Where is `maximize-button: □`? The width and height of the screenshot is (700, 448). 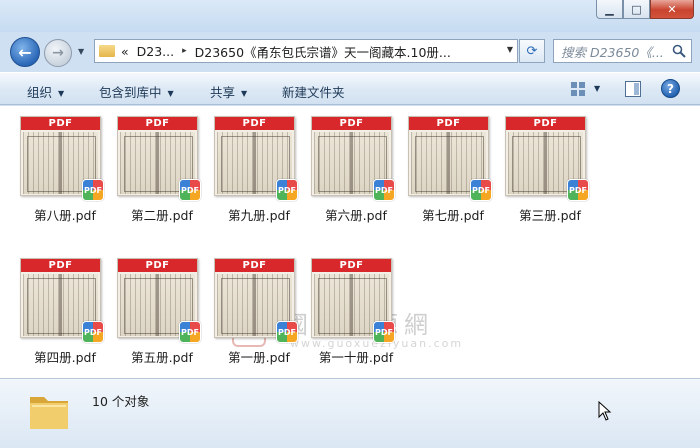 maximize-button: □ is located at coordinates (636, 9).